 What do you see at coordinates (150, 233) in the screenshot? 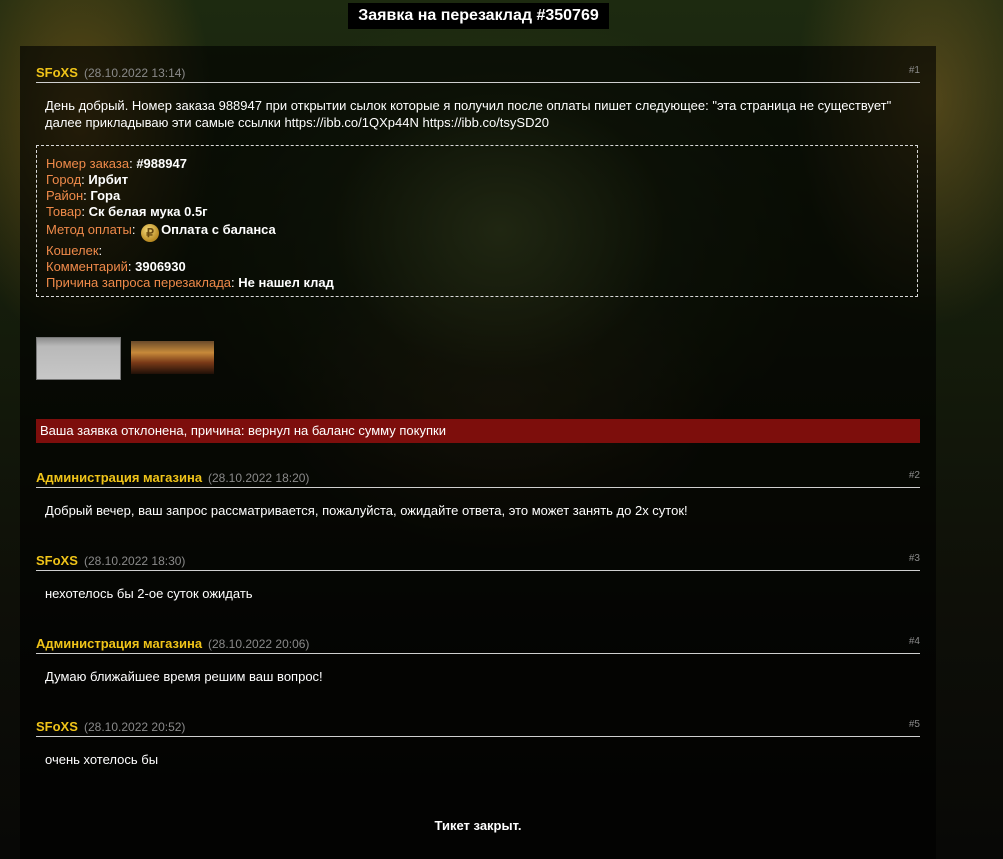
I see `ruble-coin-icon: ₽` at bounding box center [150, 233].